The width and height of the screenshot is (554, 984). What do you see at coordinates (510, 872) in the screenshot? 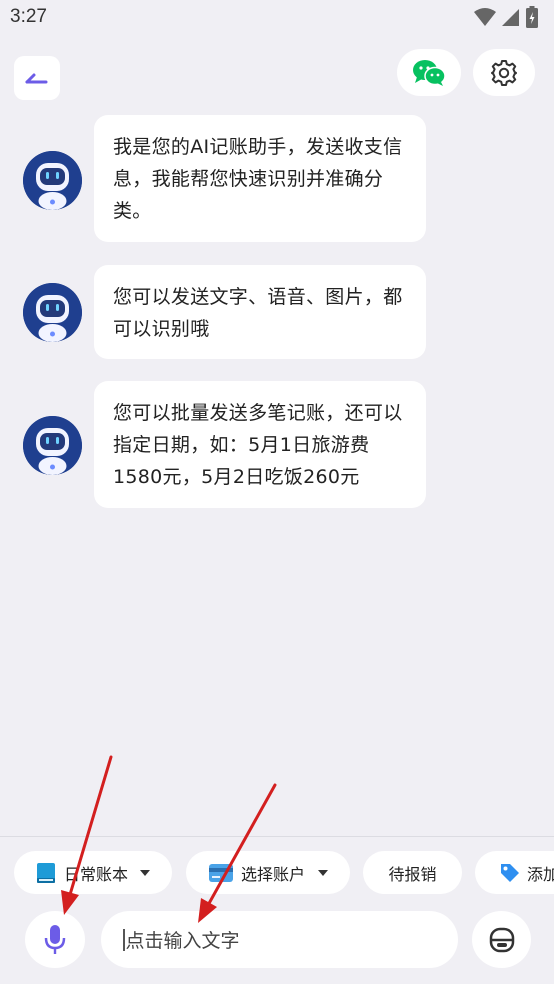
I see `tag-icon` at bounding box center [510, 872].